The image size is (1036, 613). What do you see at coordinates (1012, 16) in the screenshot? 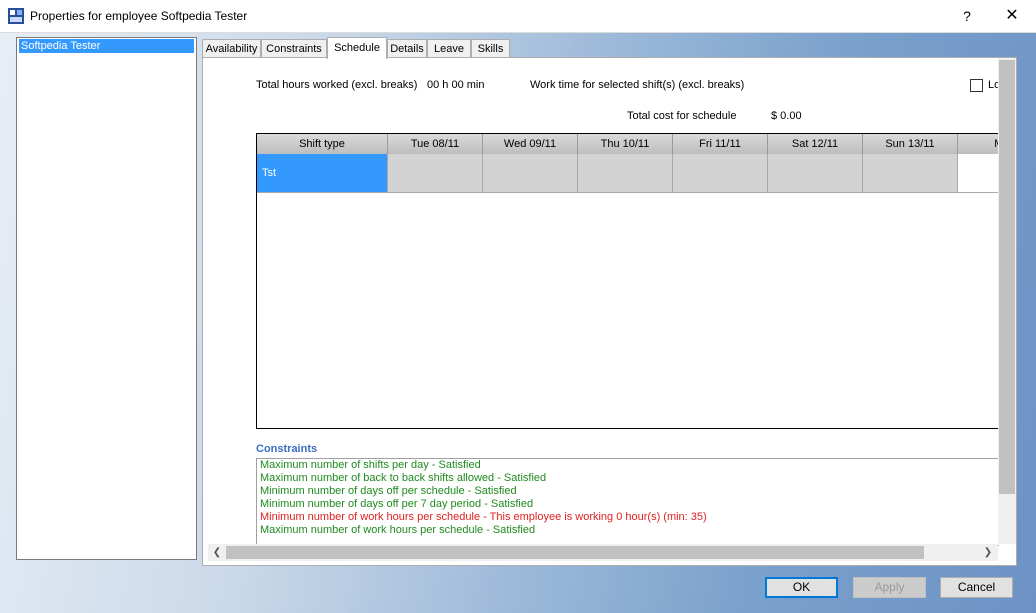
I see `close-button: ✕` at bounding box center [1012, 16].